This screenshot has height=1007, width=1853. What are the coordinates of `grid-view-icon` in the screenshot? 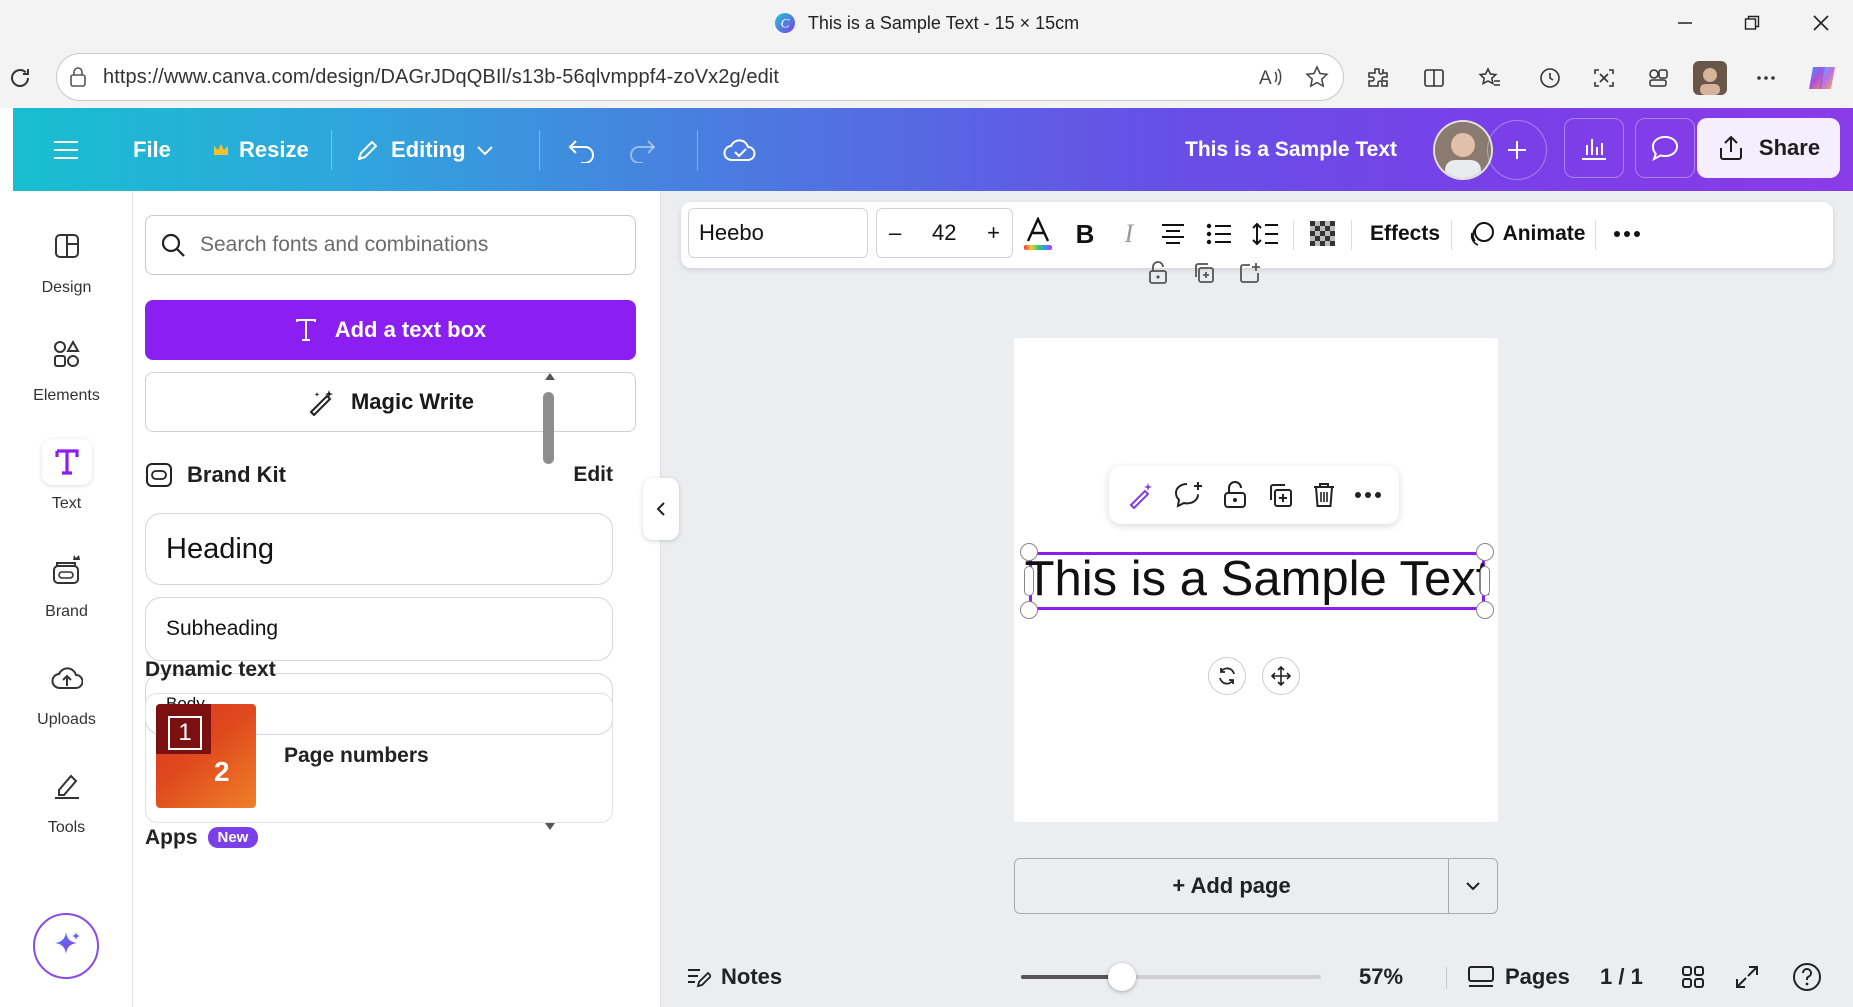 It's located at (1693, 977).